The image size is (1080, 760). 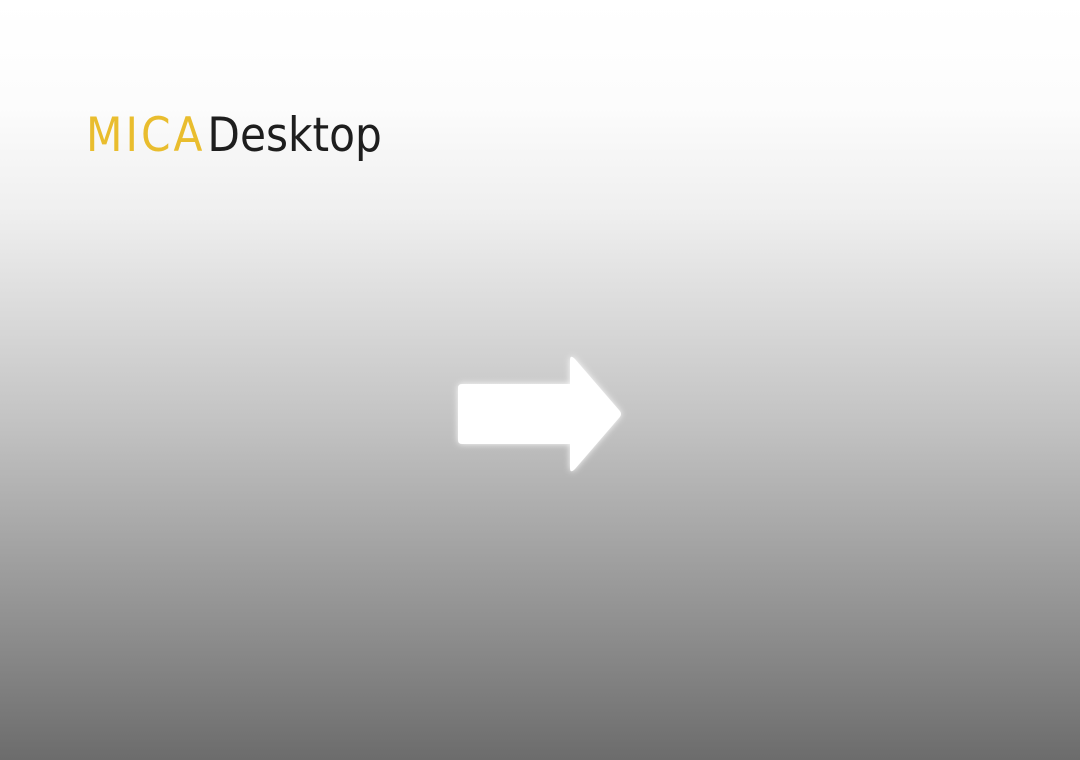 What do you see at coordinates (146, 135) in the screenshot?
I see `logo-mica-text: MICA` at bounding box center [146, 135].